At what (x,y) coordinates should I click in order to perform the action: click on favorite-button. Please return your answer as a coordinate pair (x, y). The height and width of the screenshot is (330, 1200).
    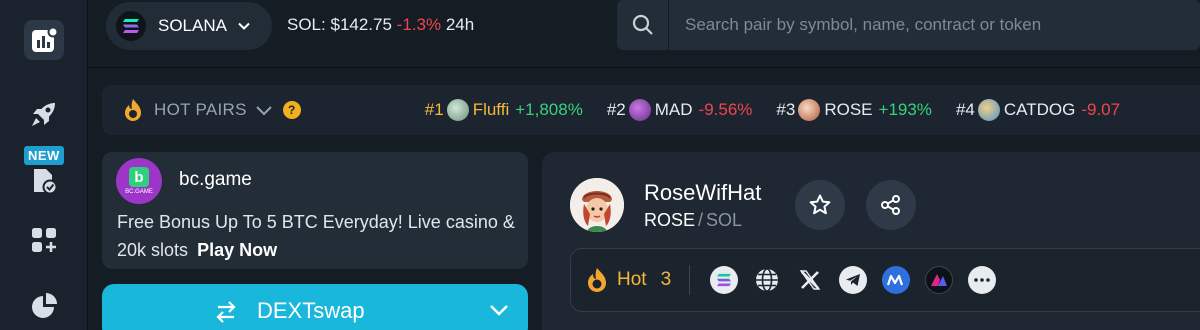
    Looking at the image, I should click on (820, 205).